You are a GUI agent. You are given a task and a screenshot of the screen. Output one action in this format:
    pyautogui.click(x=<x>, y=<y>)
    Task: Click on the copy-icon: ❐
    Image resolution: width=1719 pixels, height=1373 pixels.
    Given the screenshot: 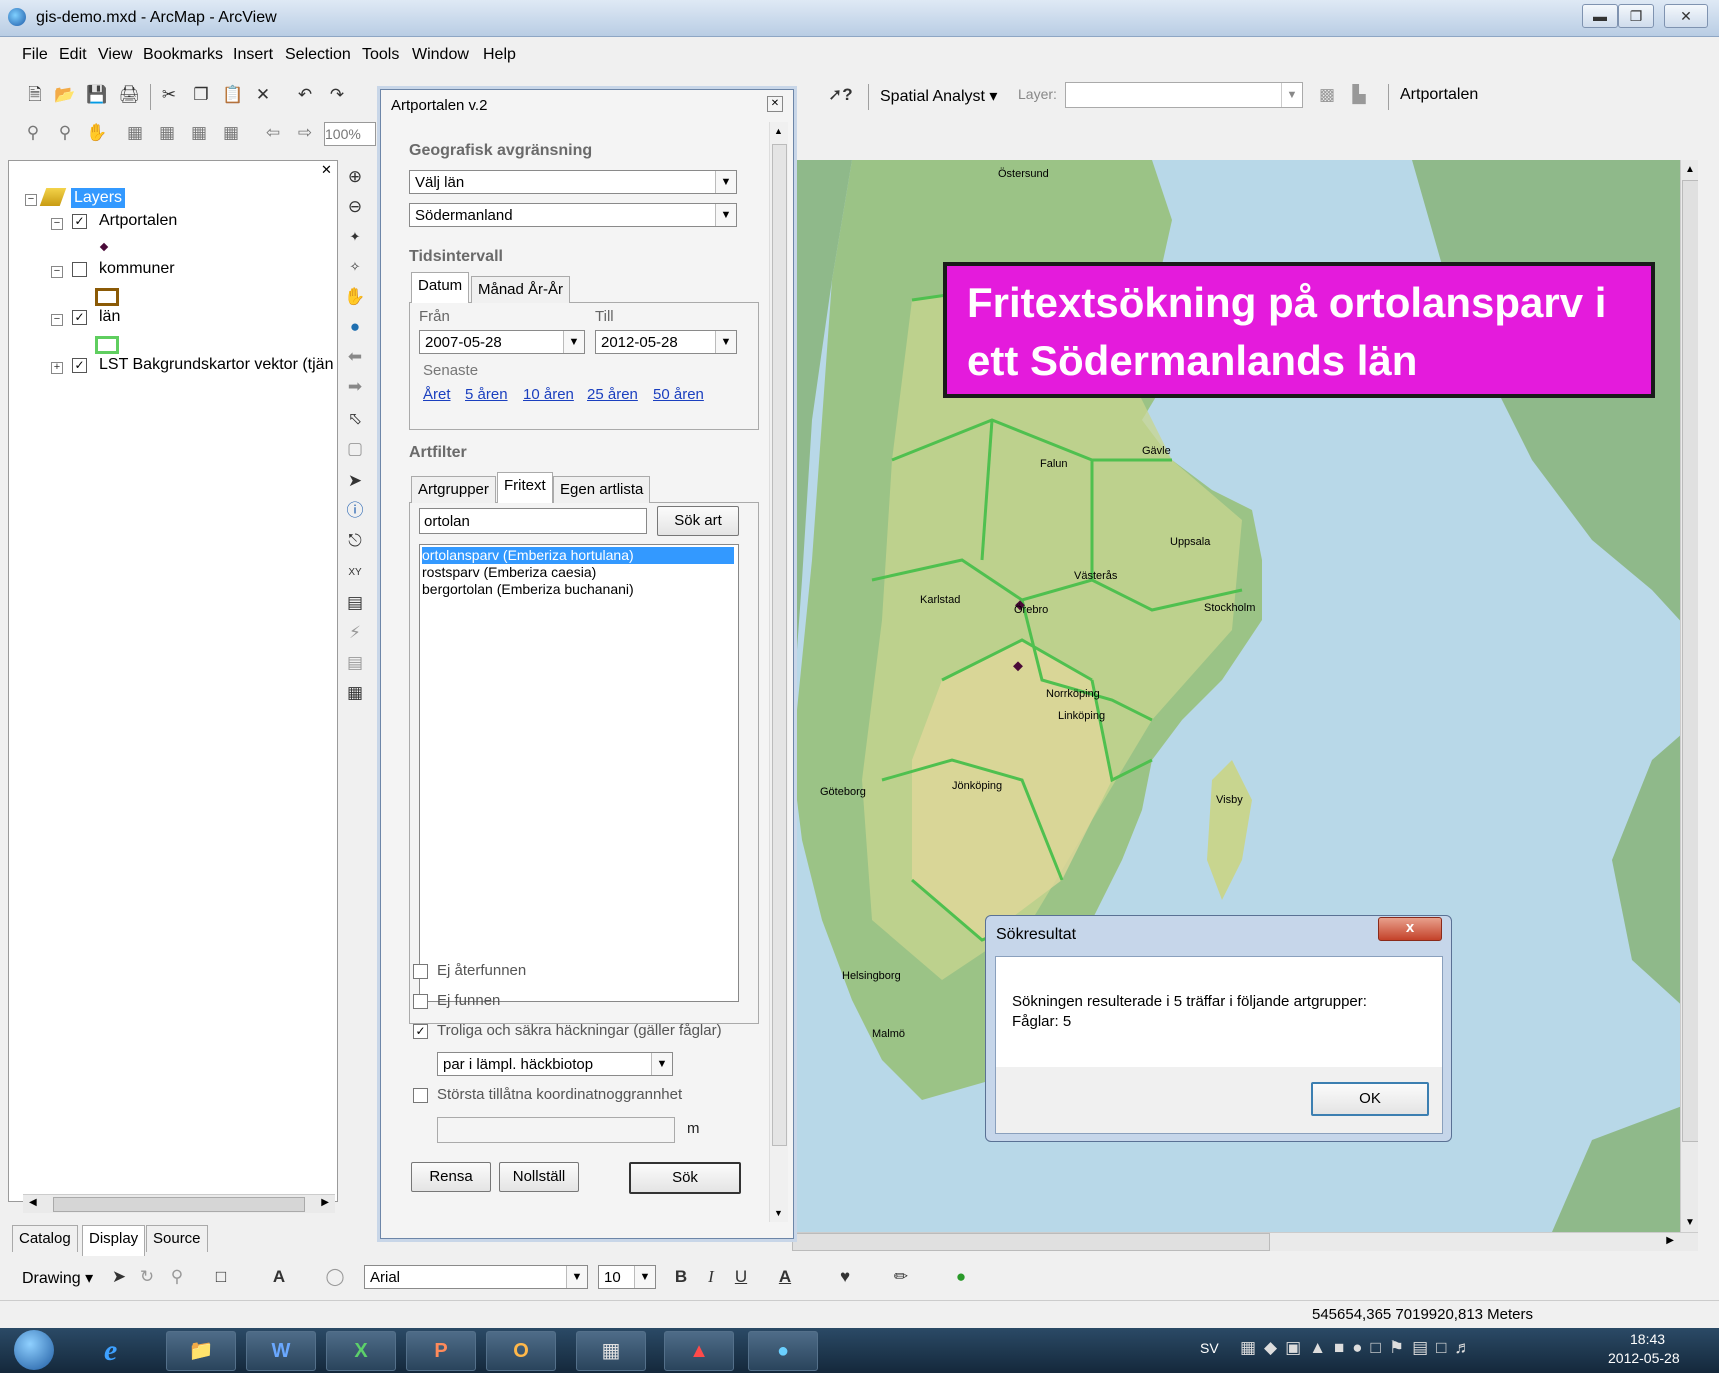 What is the action you would take?
    pyautogui.click(x=201, y=95)
    